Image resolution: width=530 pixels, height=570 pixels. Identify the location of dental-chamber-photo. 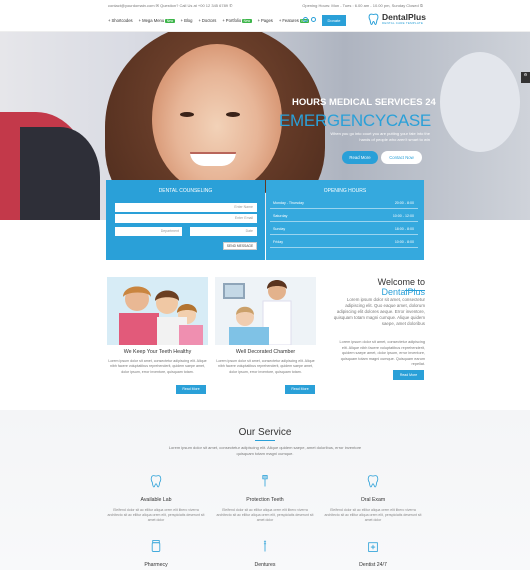
(265, 311).